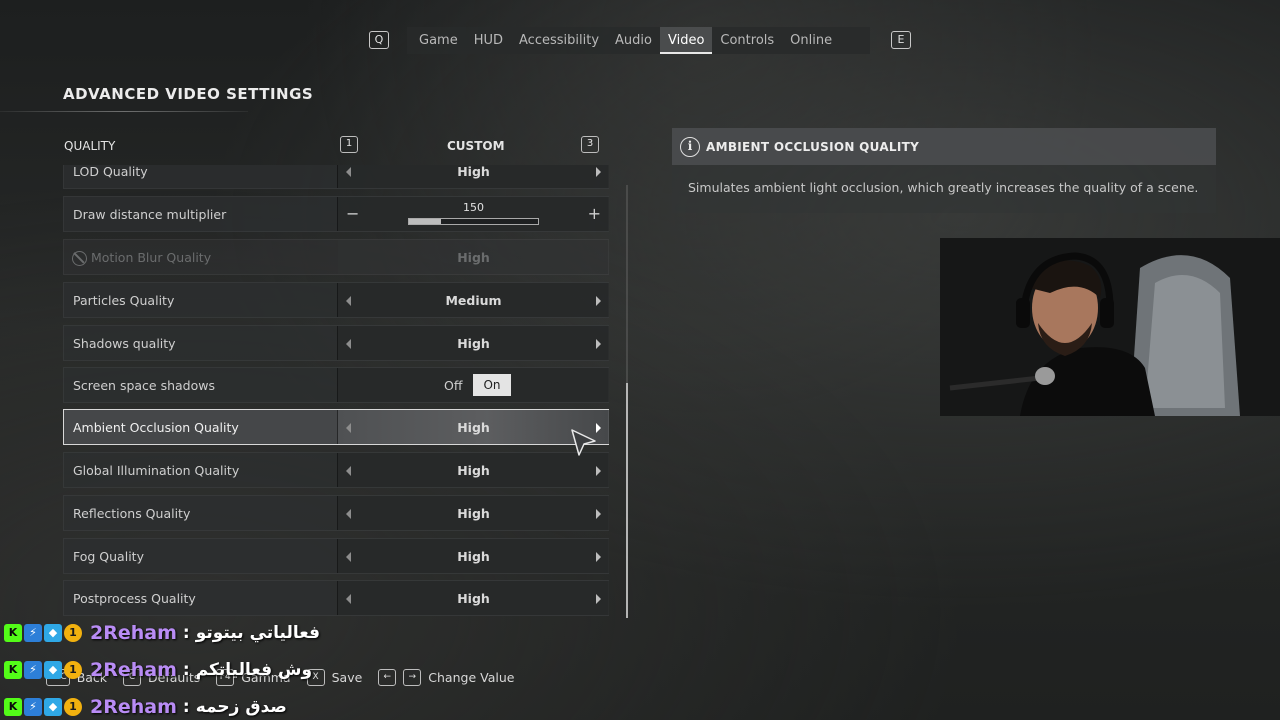 Image resolution: width=1280 pixels, height=720 pixels. Describe the element at coordinates (124, 343) in the screenshot. I see `setting-label: Shadows quality` at that location.